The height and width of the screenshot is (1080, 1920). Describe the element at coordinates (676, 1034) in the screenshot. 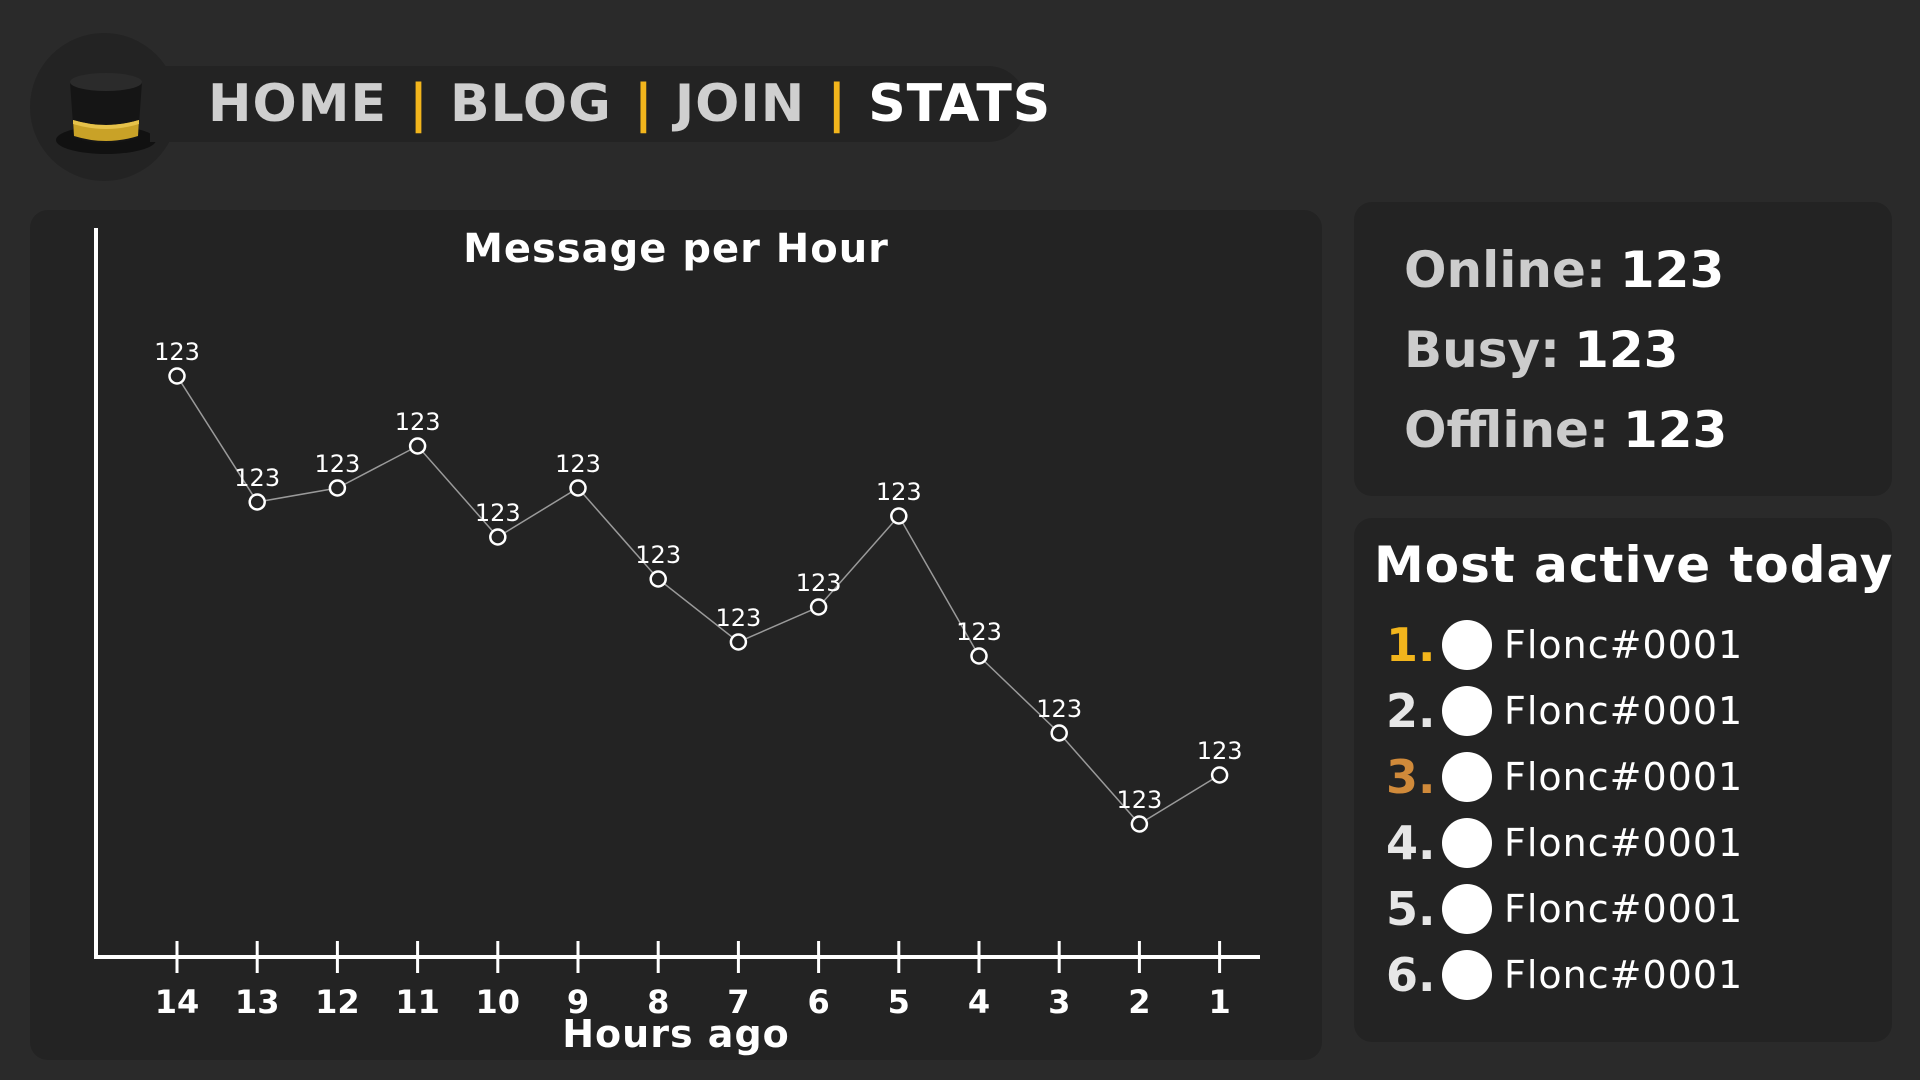

I see `x-axis-title: Hours ago` at that location.